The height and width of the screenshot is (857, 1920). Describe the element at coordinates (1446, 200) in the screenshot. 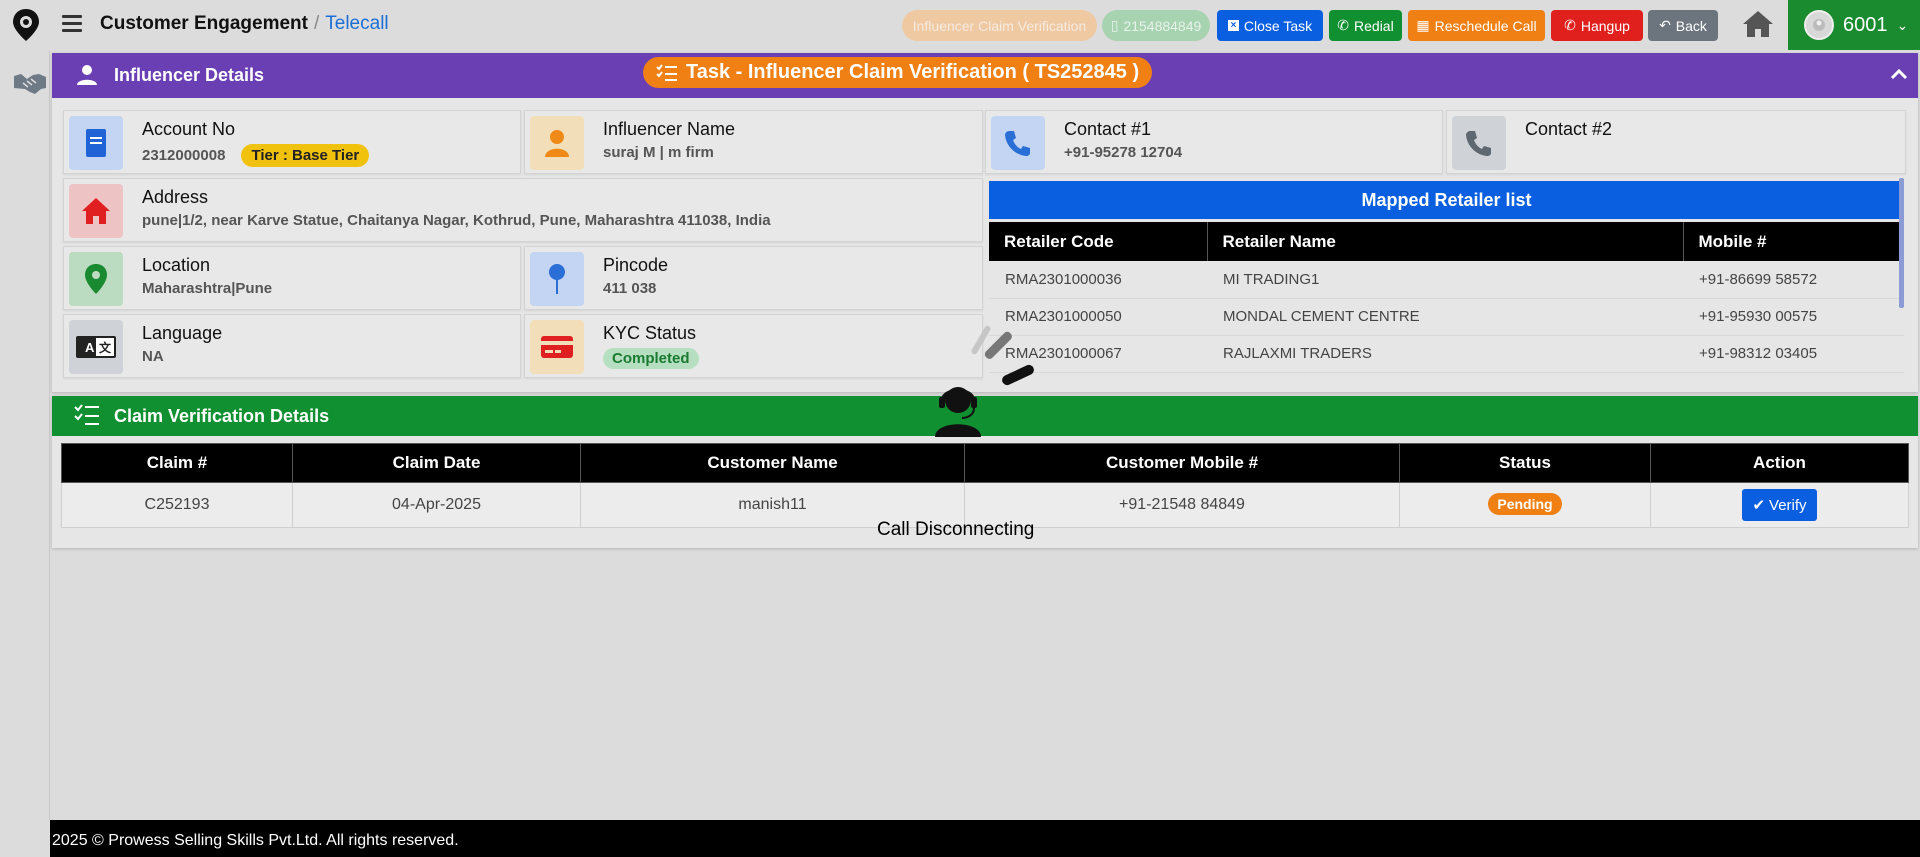

I see `retailer-list-title: Mapped Retailer list` at that location.